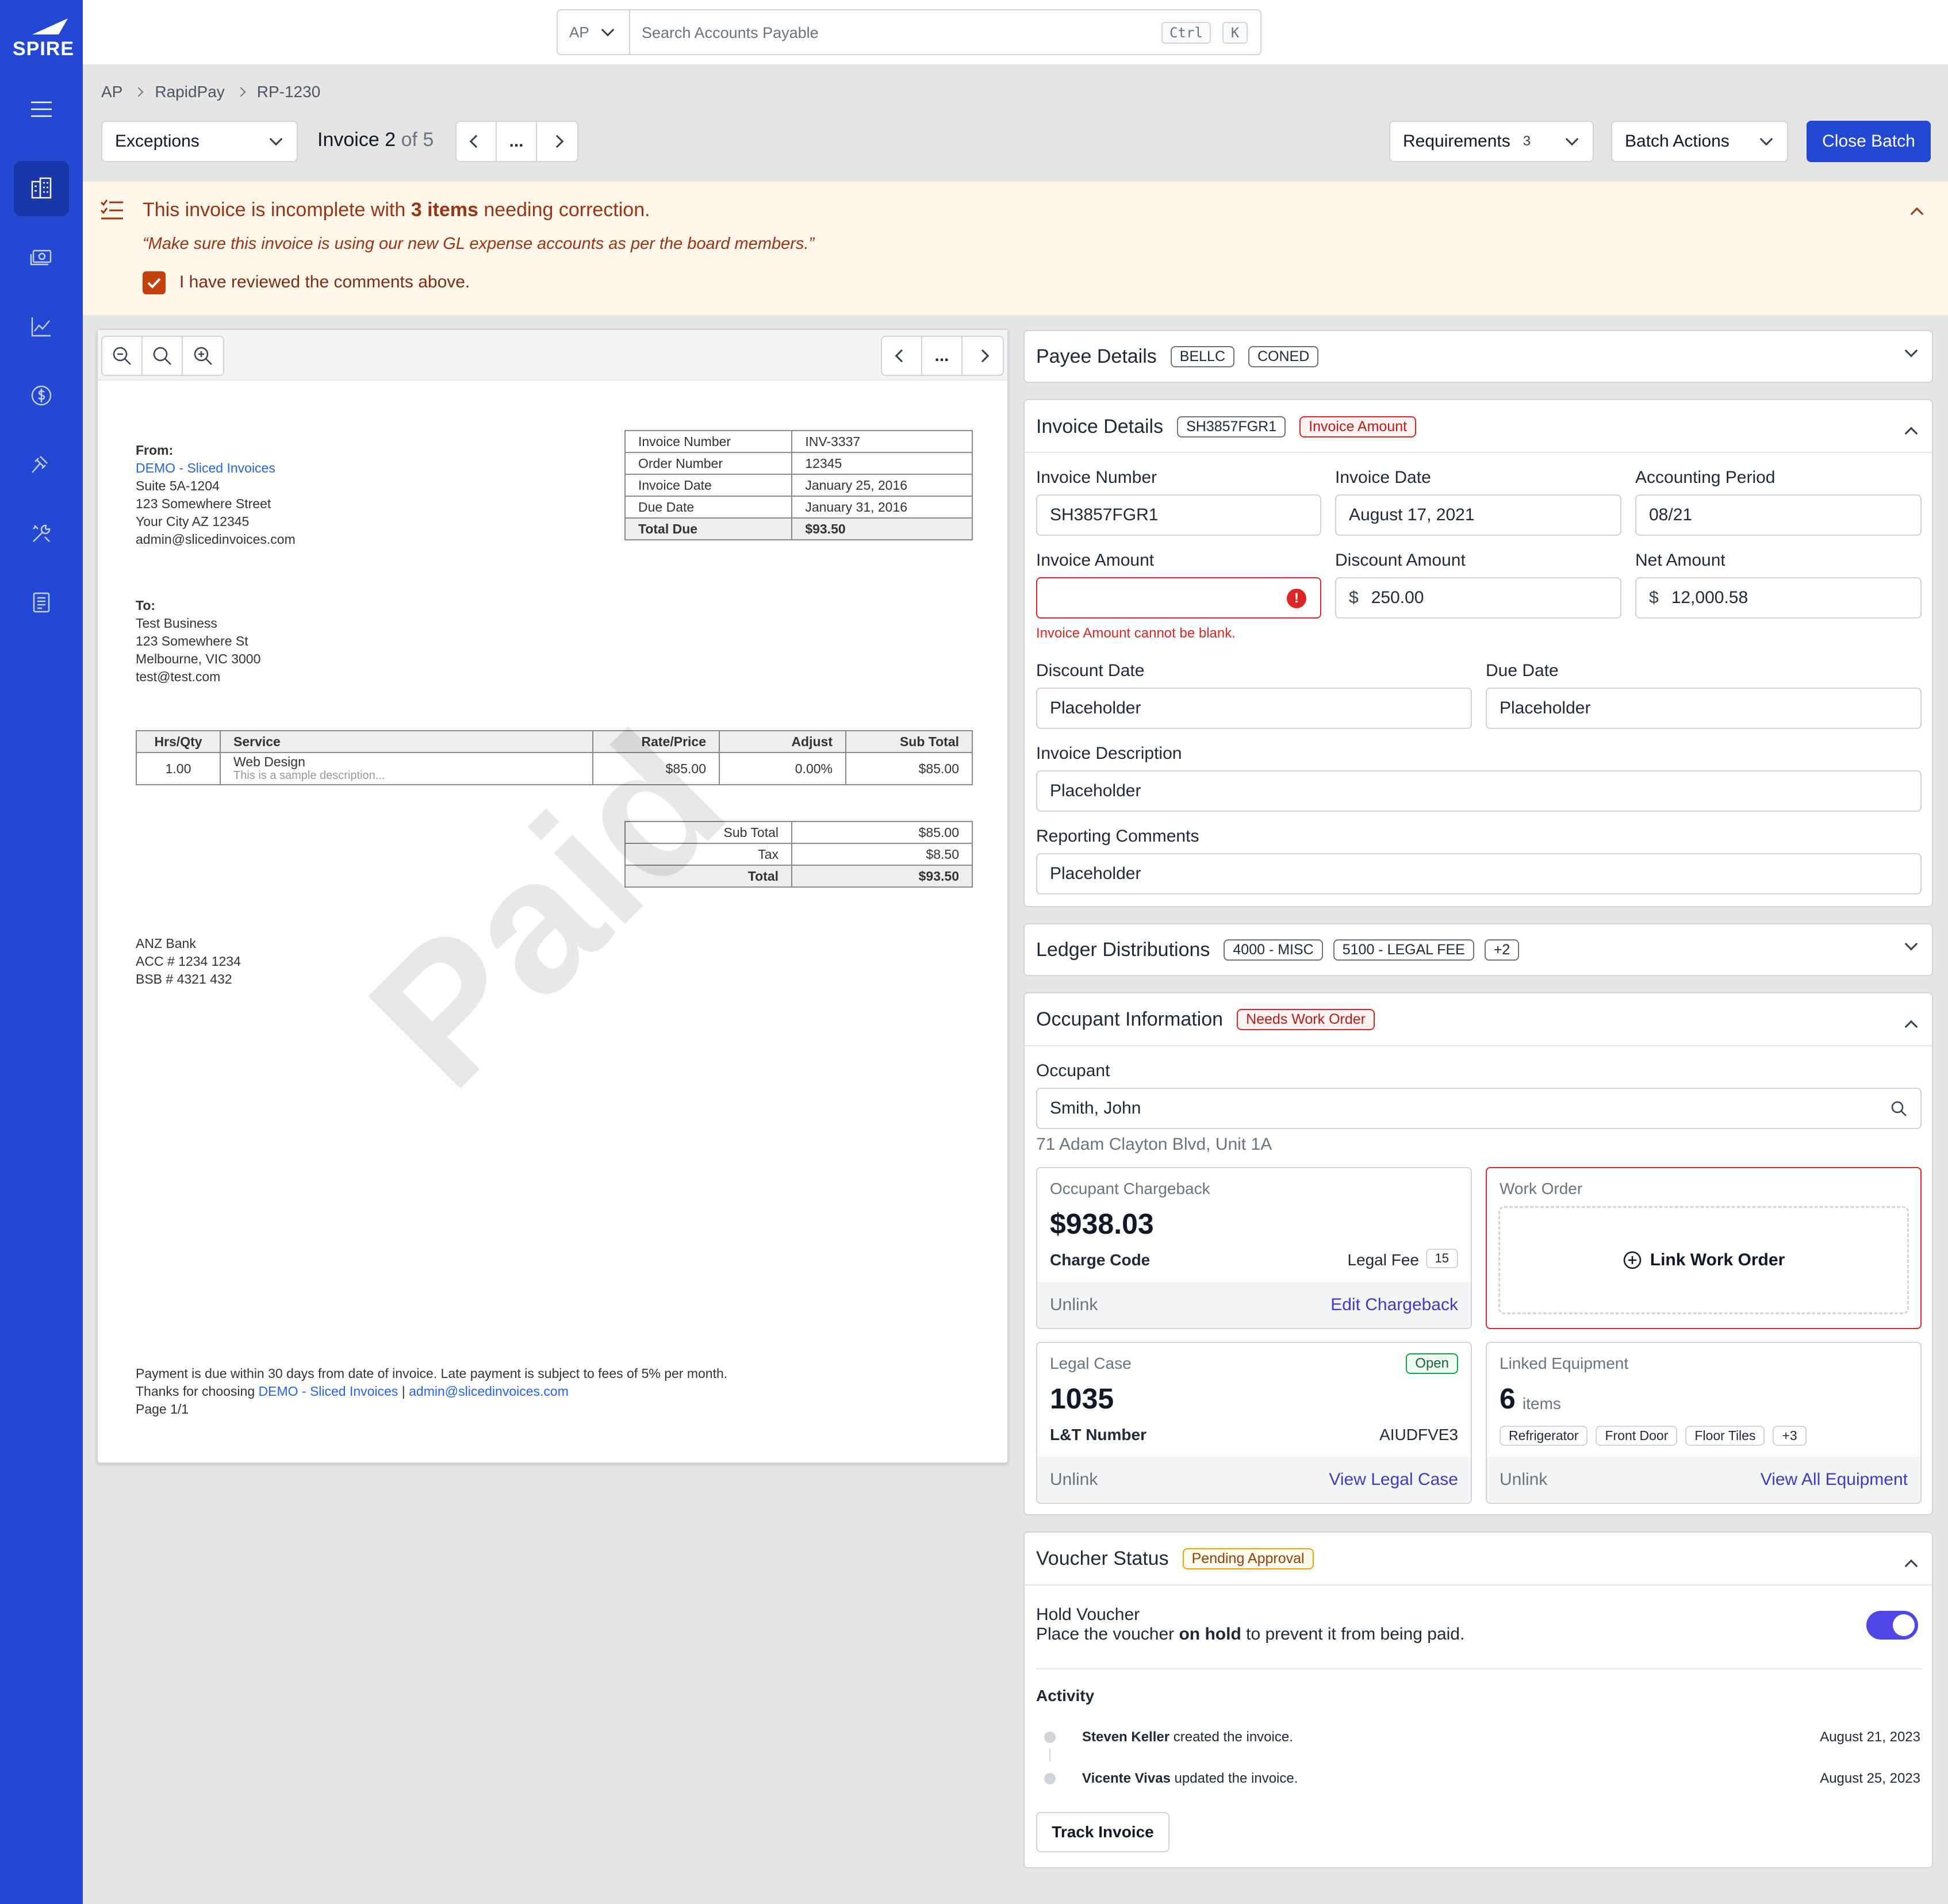  I want to click on occupant-header: Occupant Information Needs Work Order, so click(1205, 1019).